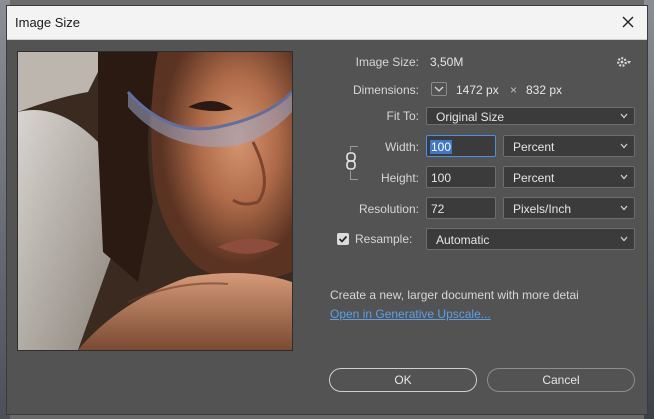 Image resolution: width=654 pixels, height=419 pixels. What do you see at coordinates (542, 209) in the screenshot?
I see `resolution-unit-value: Pixels/Inch` at bounding box center [542, 209].